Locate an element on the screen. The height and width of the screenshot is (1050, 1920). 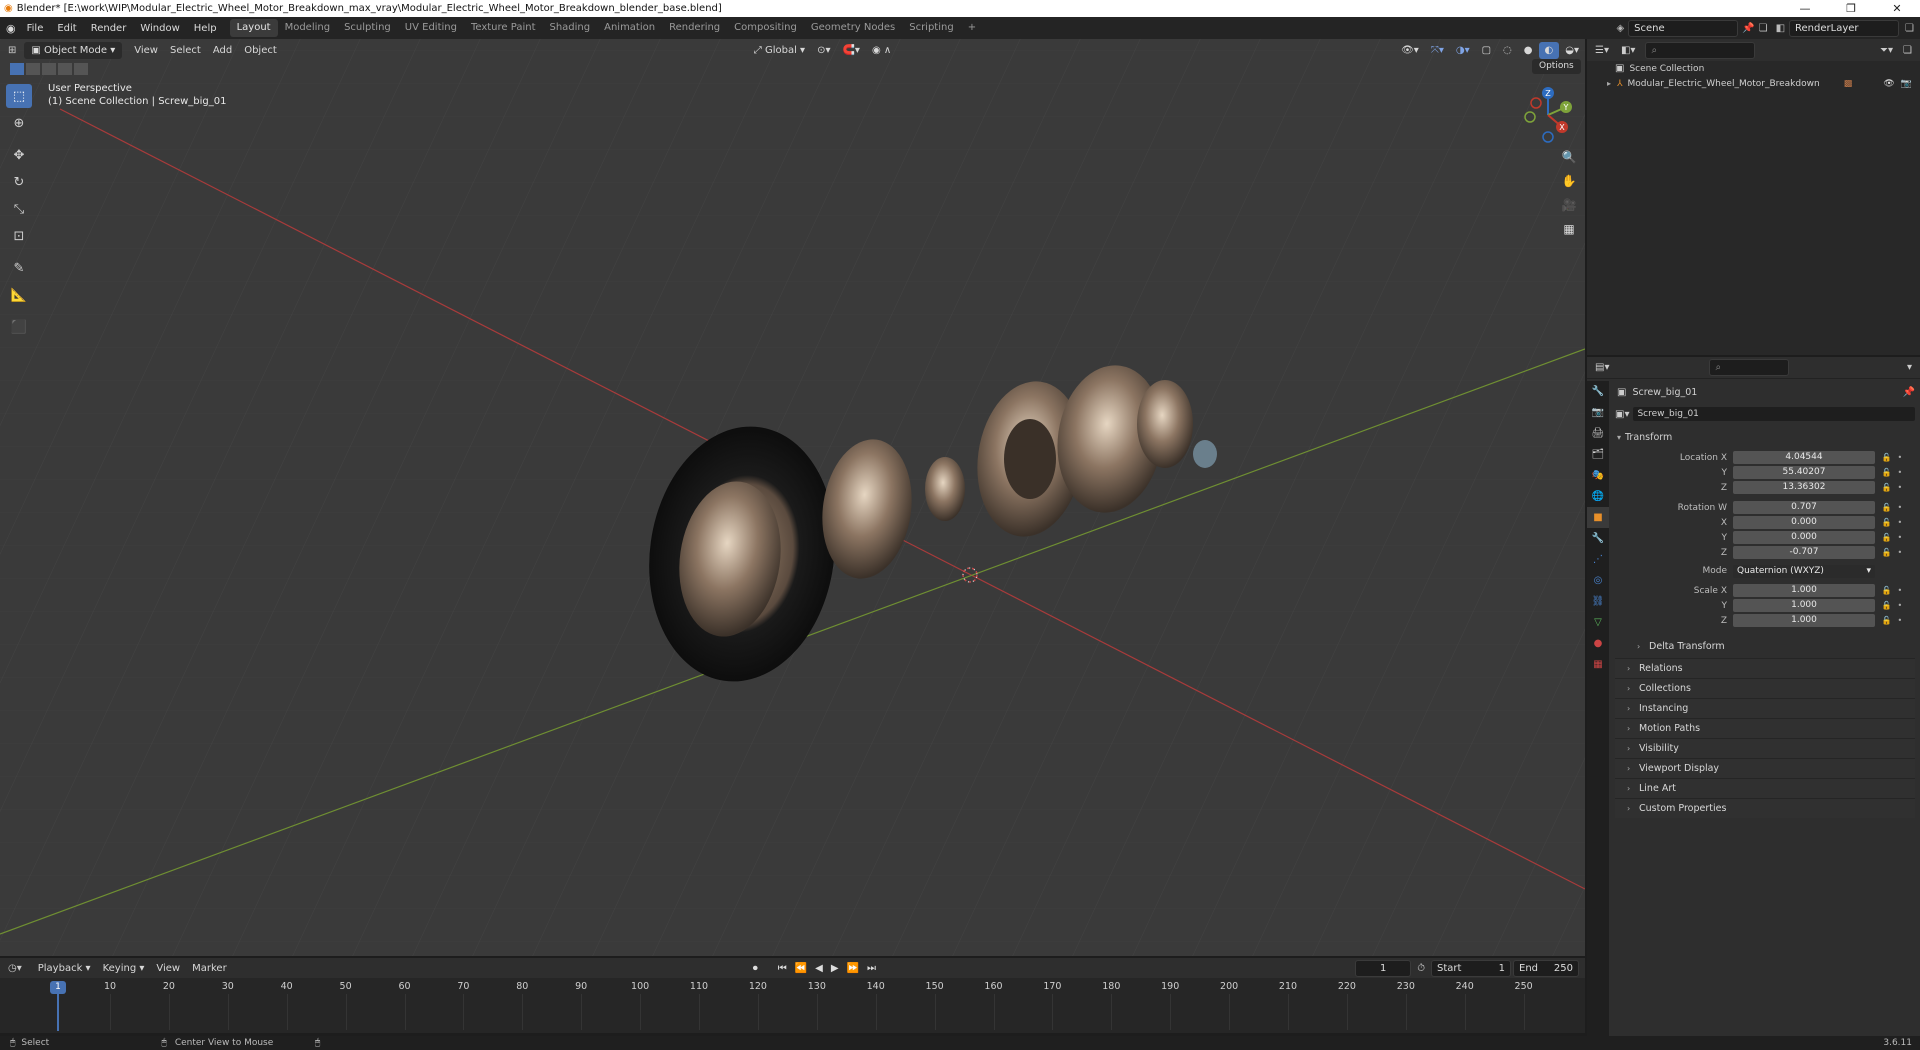
editor-type-icon: ⊞ is located at coordinates (12, 50).